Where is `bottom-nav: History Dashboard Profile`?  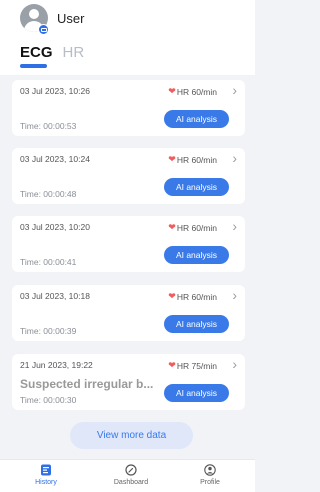
bottom-nav: History Dashboard Profile is located at coordinates (127, 475).